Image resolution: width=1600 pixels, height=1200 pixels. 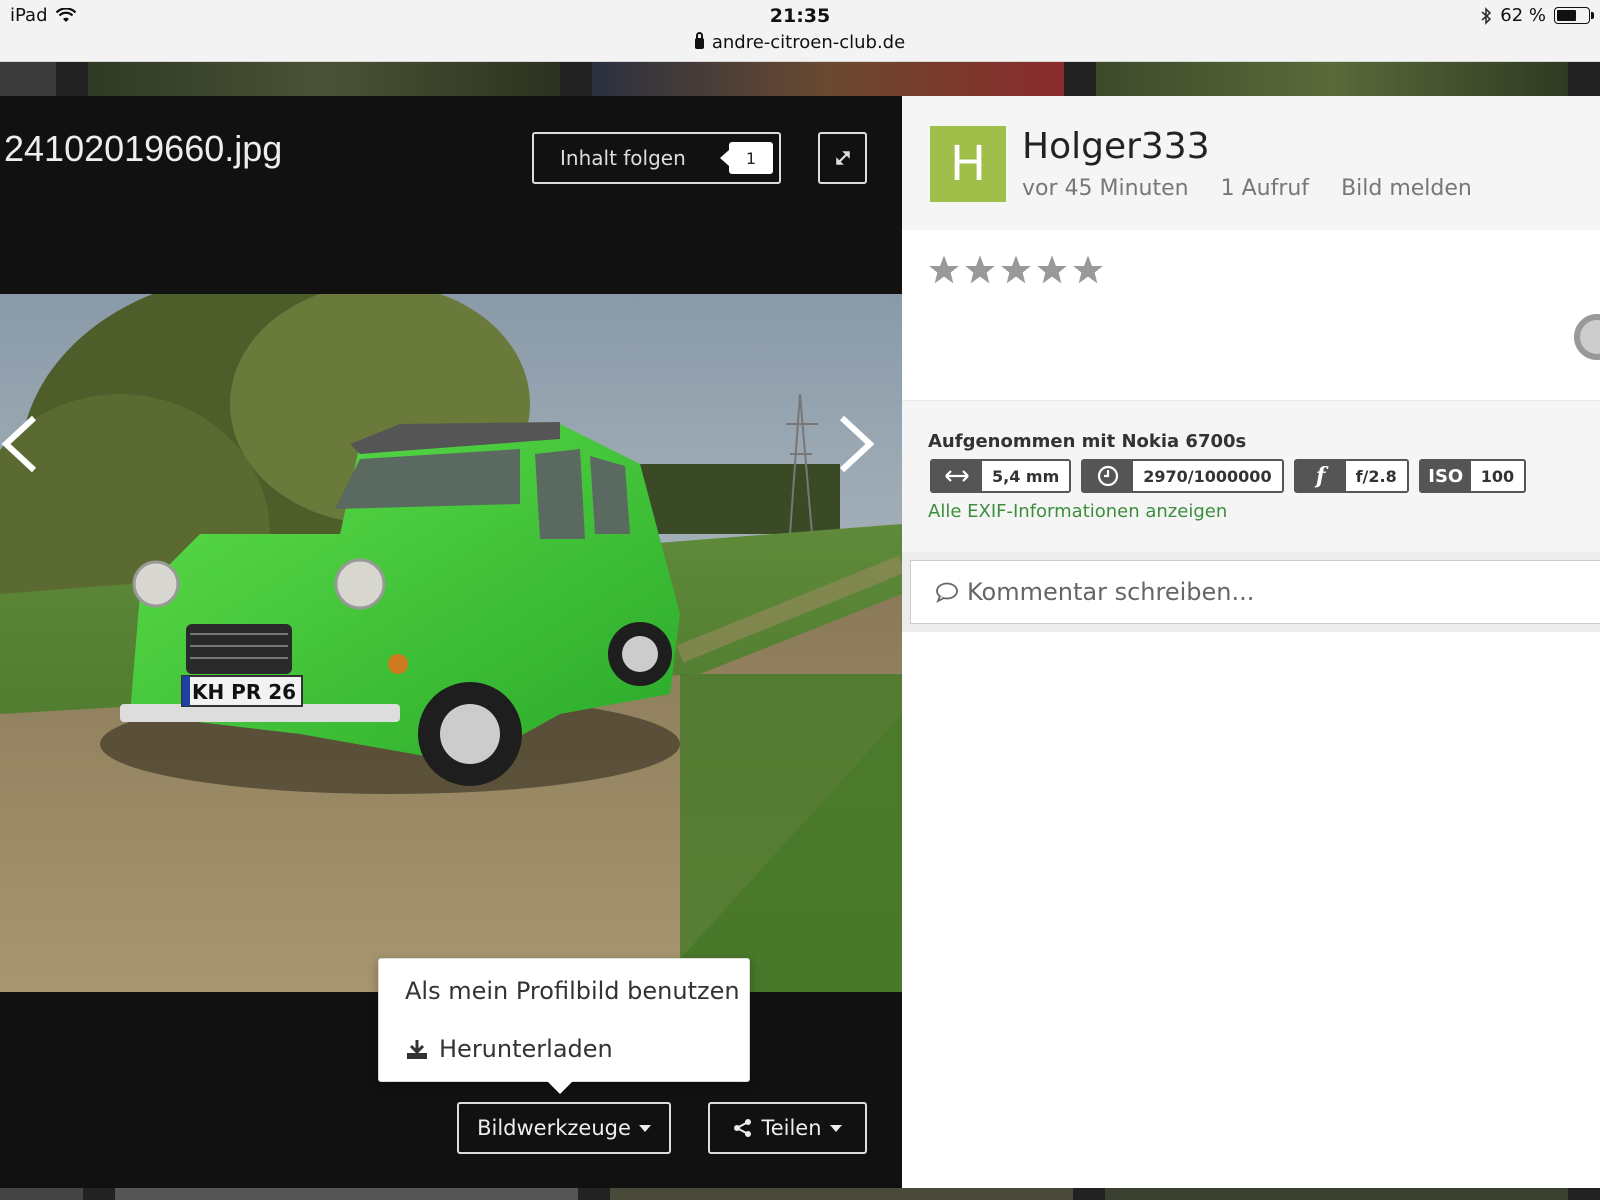 I want to click on fullscreen-button, so click(x=842, y=158).